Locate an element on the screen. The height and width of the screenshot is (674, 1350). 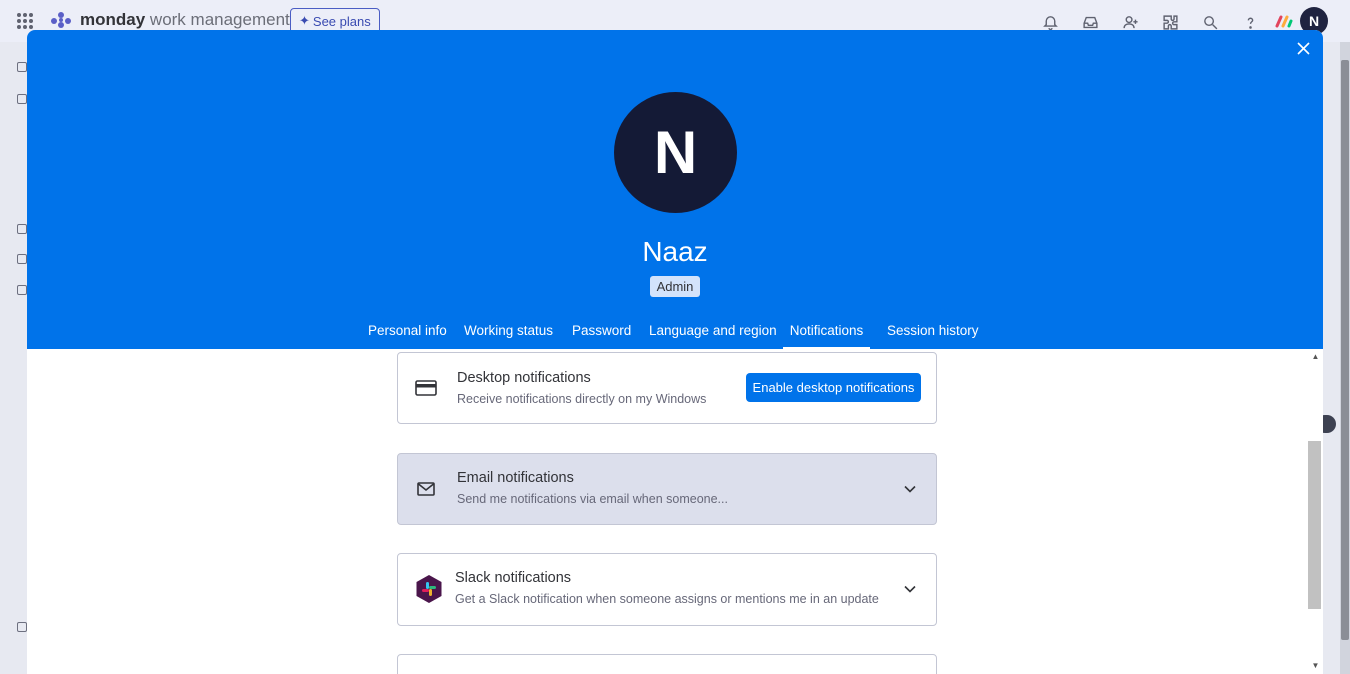
tab-password: Password is located at coordinates (601, 334).